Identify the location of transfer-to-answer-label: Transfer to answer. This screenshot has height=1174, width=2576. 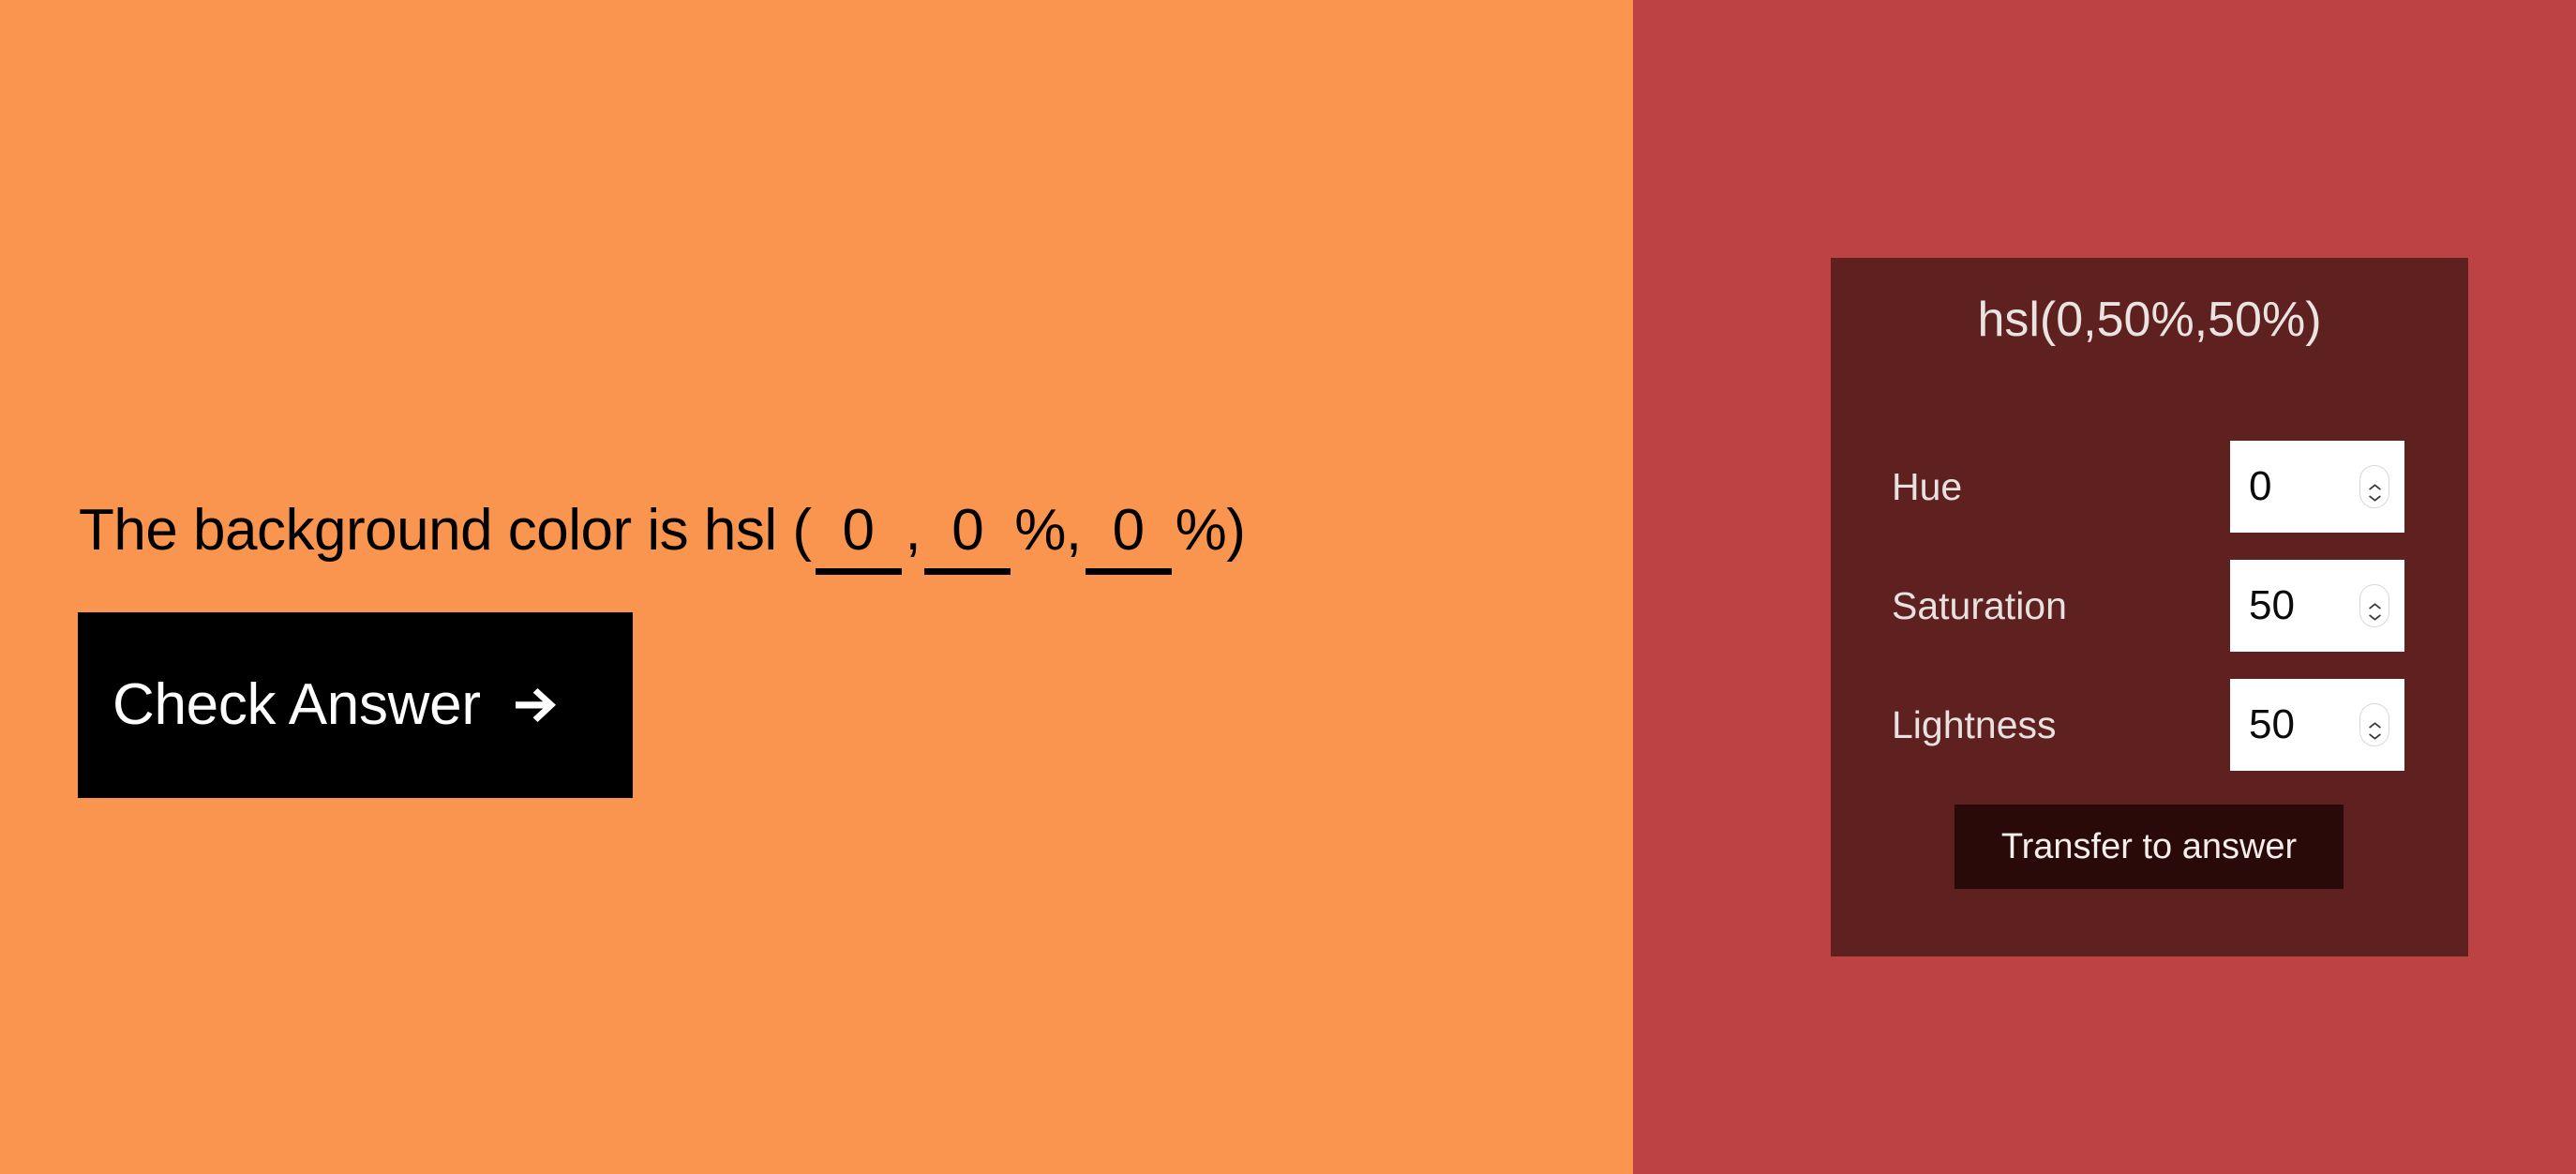
(2149, 846).